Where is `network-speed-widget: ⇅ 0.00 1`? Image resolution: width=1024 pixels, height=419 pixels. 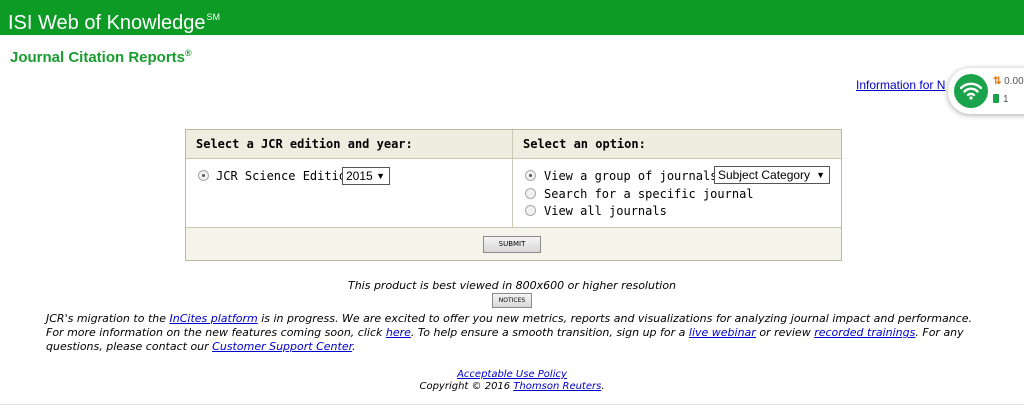
network-speed-widget: ⇅ 0.00 1 is located at coordinates (986, 91).